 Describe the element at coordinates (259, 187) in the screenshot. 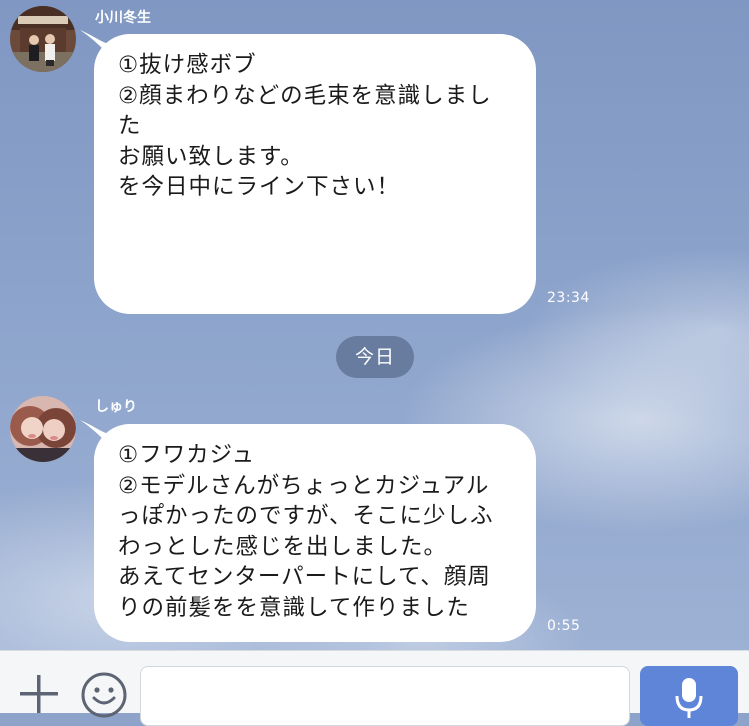

I see `message-line: を今日中にライン下さい！` at that location.